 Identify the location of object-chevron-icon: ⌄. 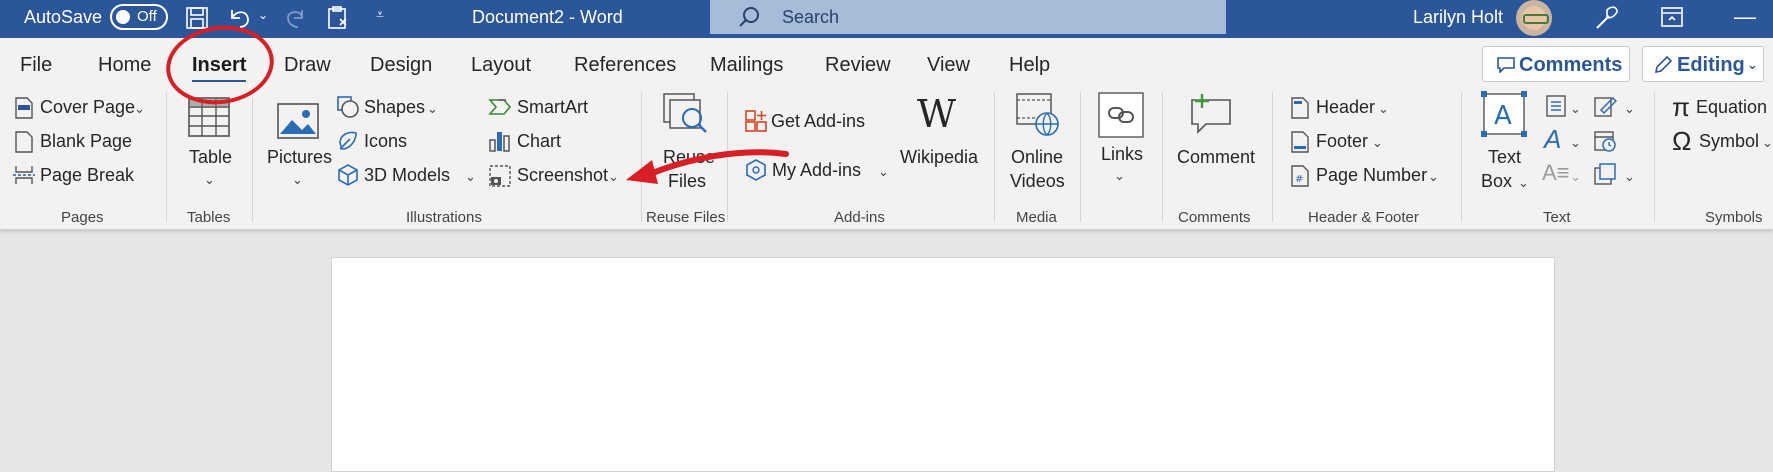
(1629, 177).